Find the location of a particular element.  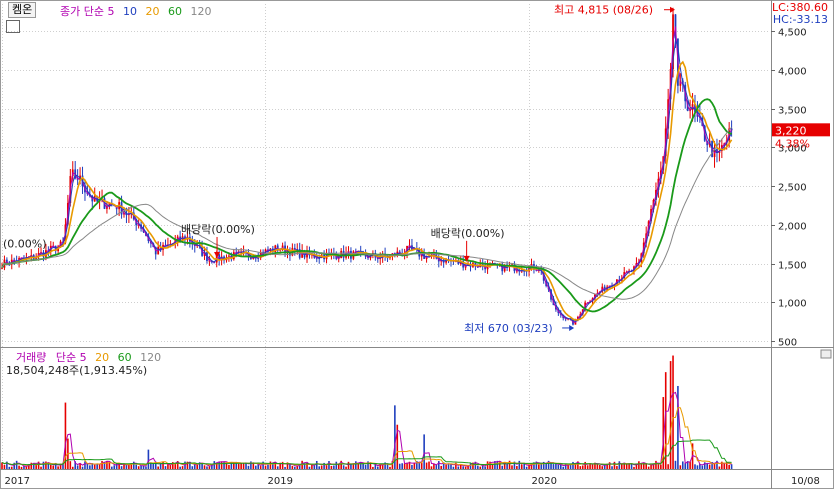

volume-ma5-line is located at coordinates (366, 429).